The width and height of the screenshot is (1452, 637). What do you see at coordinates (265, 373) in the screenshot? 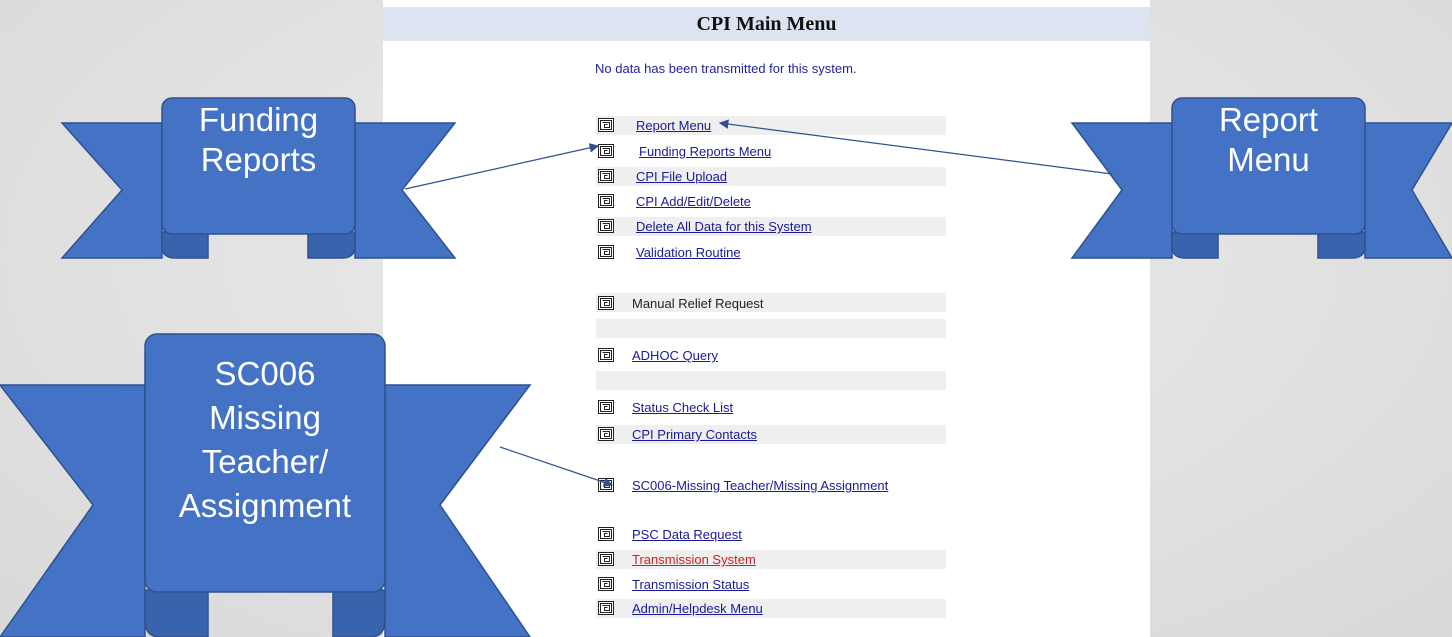
I see `callout-line: SC006` at bounding box center [265, 373].